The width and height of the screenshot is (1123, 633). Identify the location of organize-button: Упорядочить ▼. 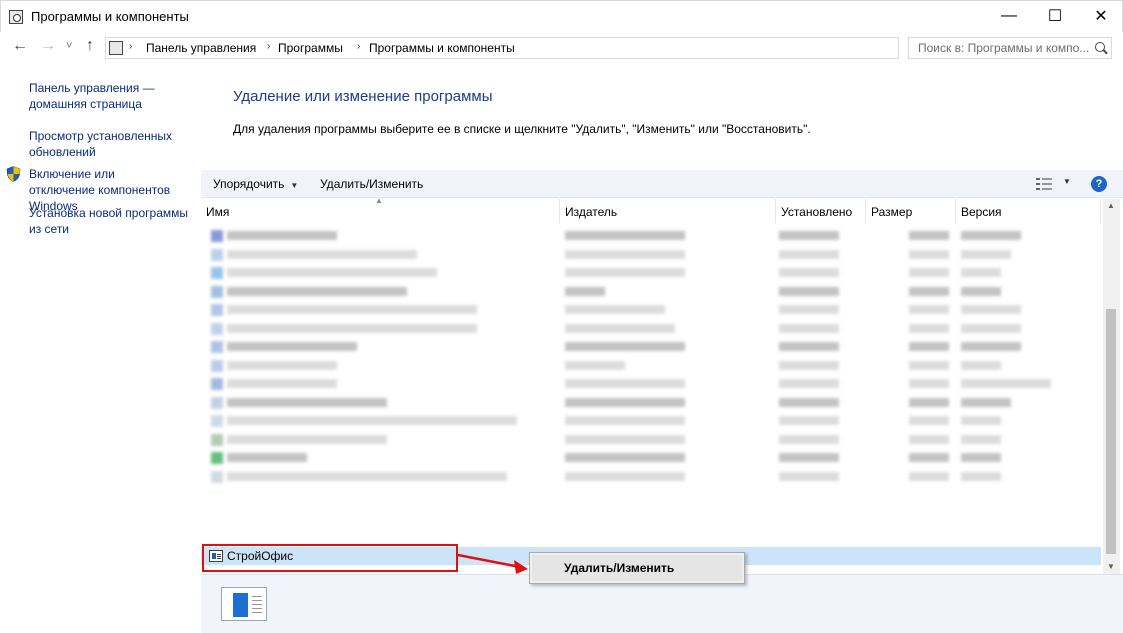
(255, 184).